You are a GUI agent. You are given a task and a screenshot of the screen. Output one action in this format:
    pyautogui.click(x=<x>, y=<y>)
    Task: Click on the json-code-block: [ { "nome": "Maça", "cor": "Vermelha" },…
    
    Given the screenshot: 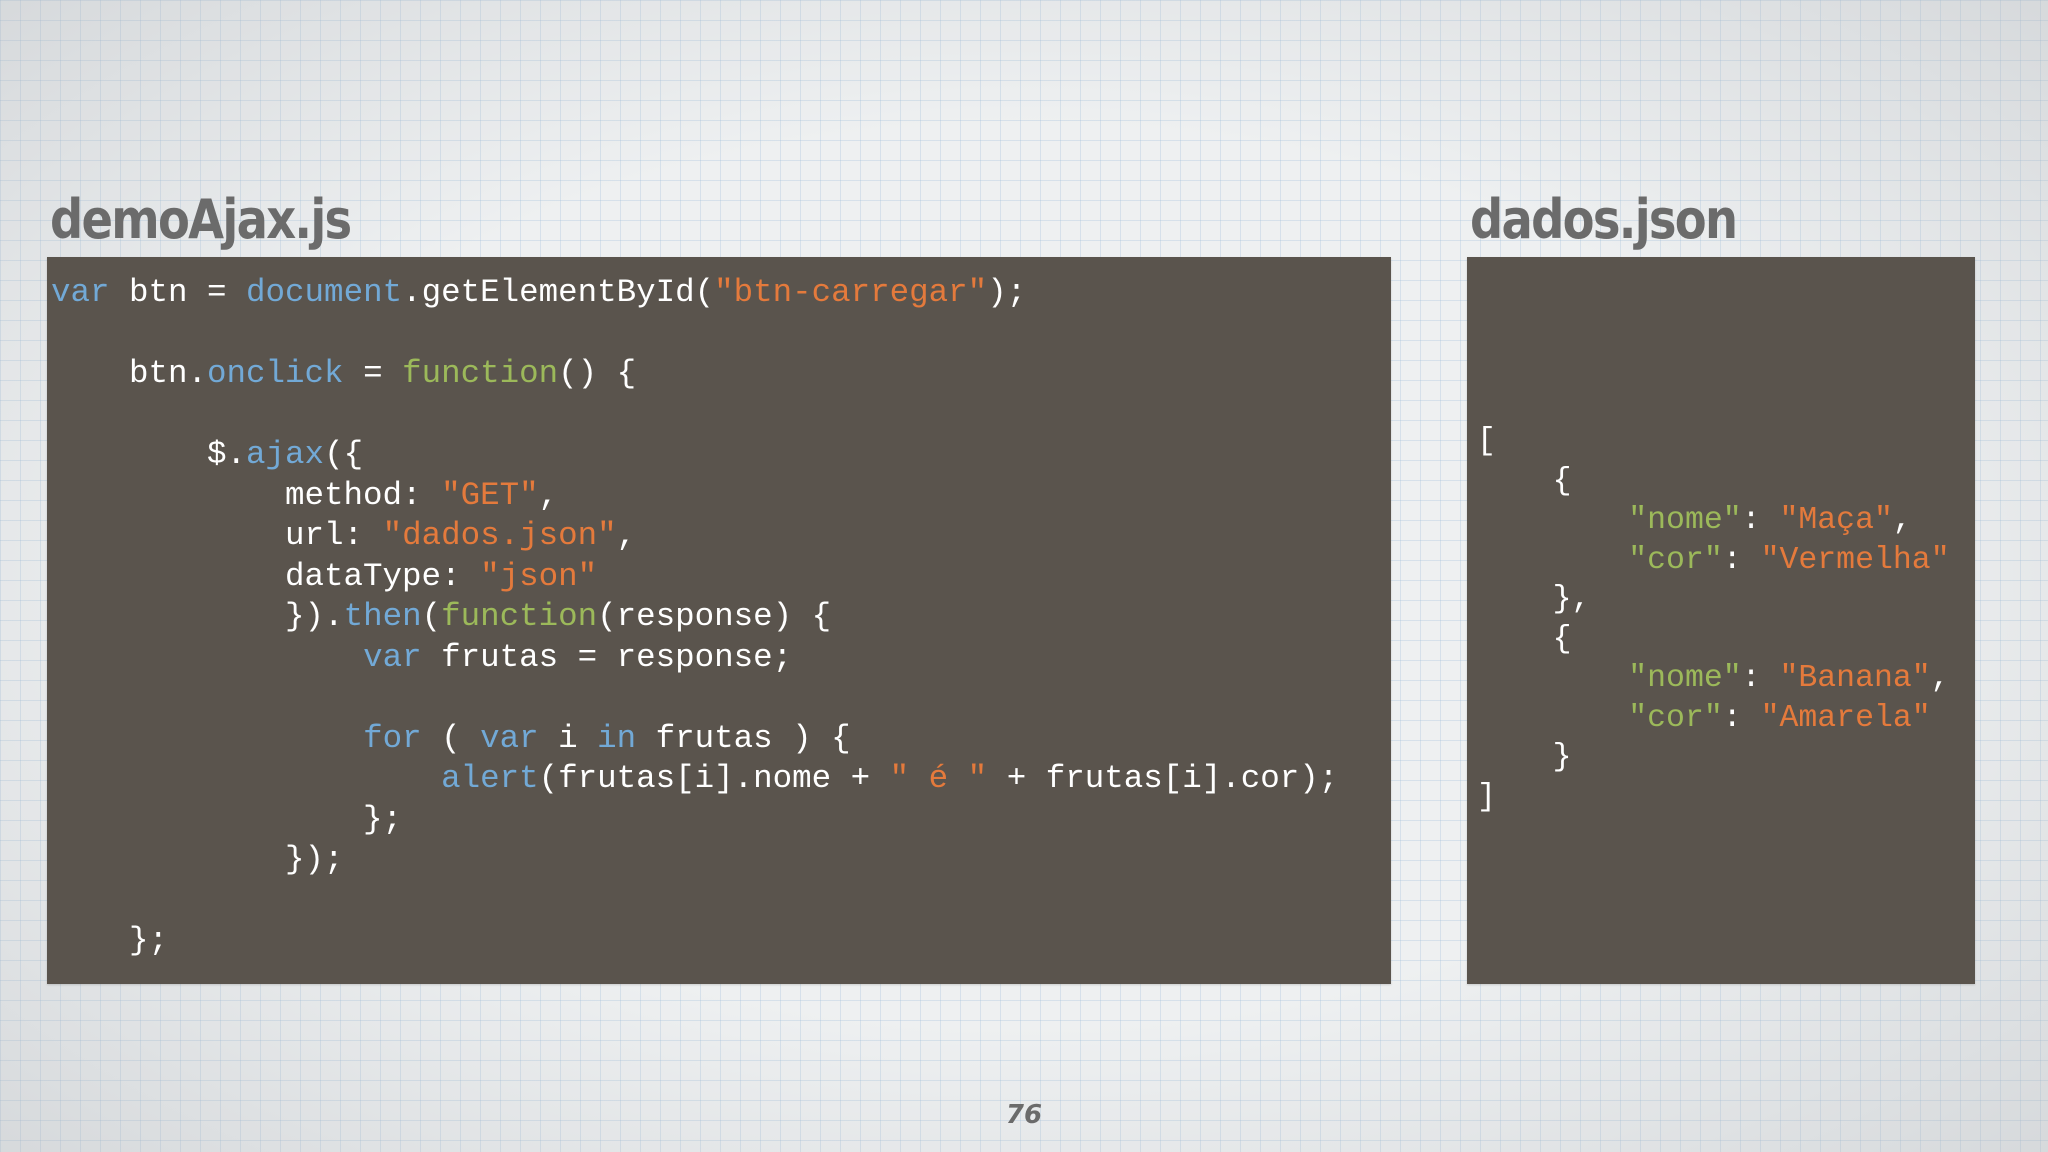 What is the action you would take?
    pyautogui.click(x=1713, y=619)
    